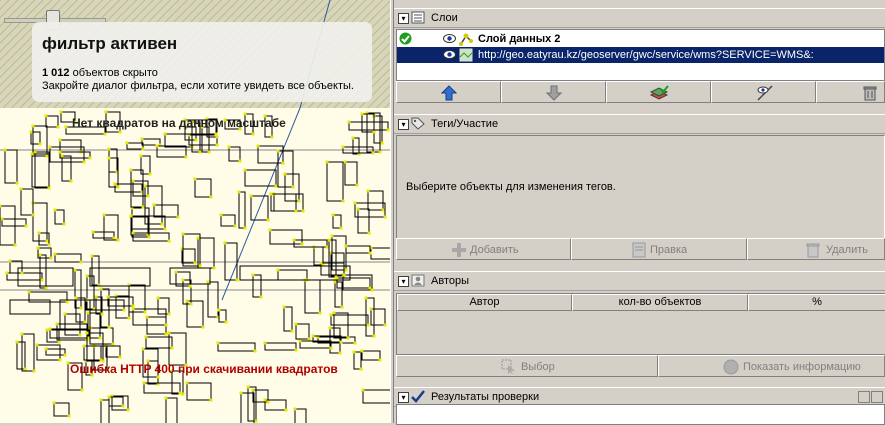  I want to click on select-label: Выбор, so click(538, 367).